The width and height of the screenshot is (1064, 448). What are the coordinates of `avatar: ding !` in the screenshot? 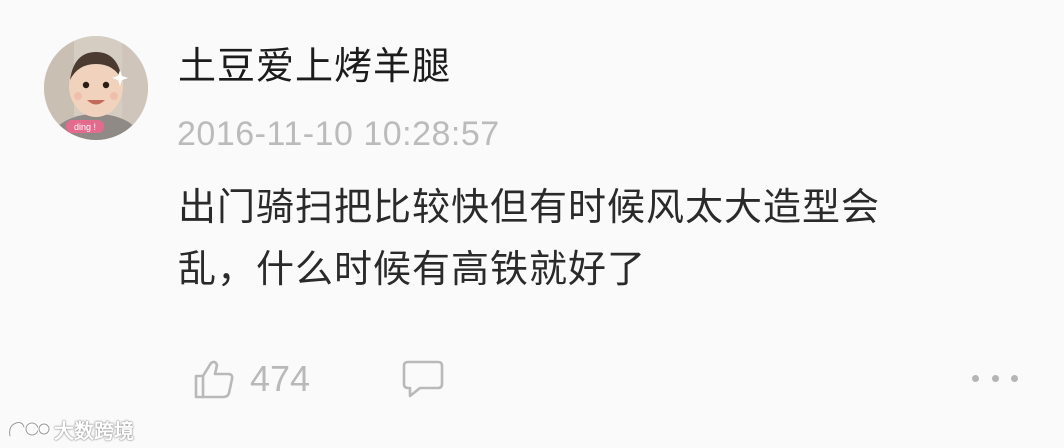 It's located at (96, 88).